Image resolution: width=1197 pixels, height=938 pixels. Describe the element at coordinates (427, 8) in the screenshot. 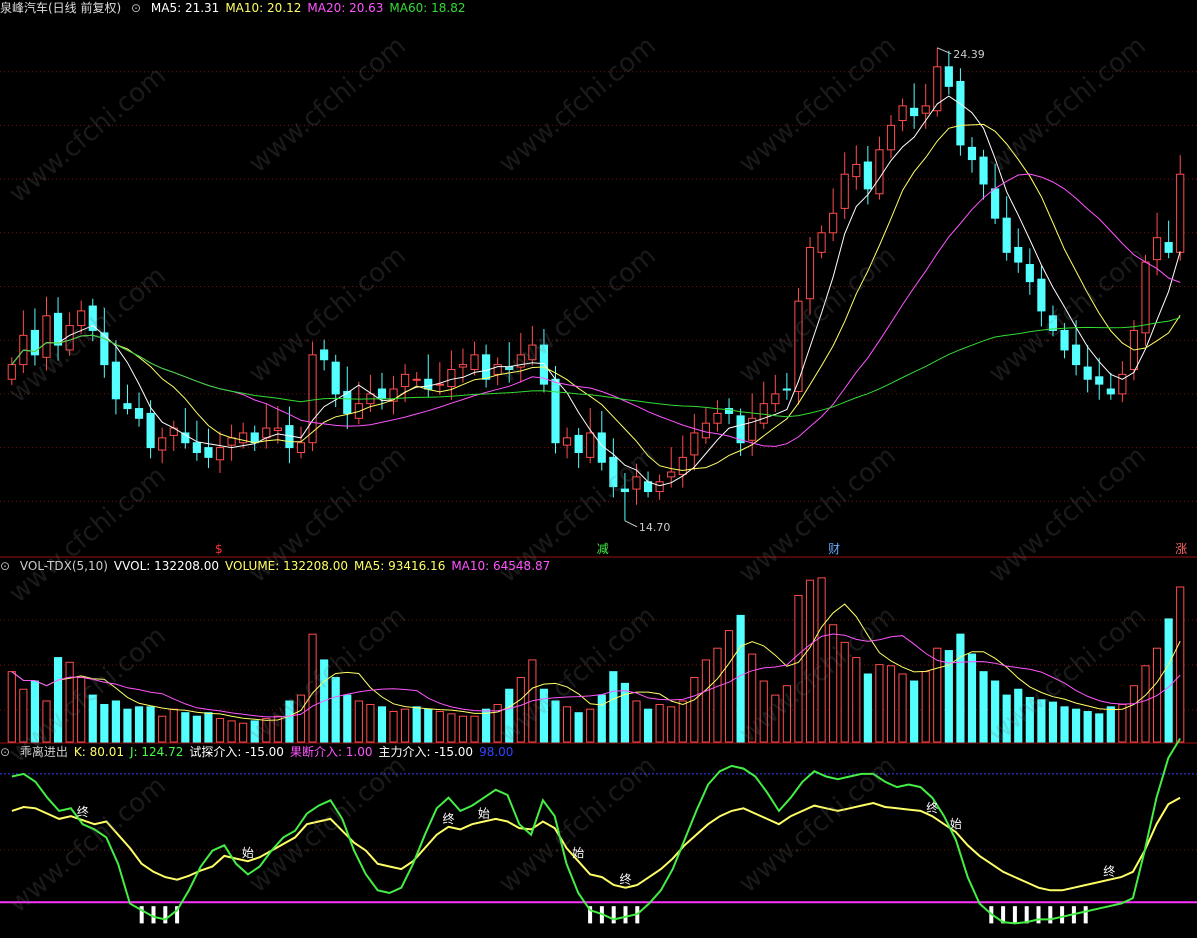

I see `main-legend-3: MA60: 18.82` at that location.